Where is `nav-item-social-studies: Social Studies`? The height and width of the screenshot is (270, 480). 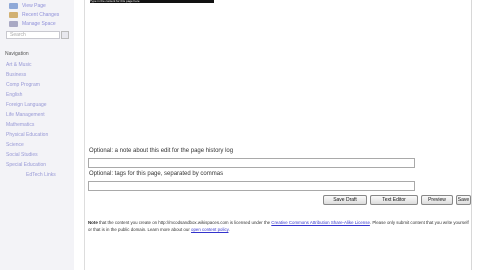 nav-item-social-studies: Social Studies is located at coordinates (22, 155).